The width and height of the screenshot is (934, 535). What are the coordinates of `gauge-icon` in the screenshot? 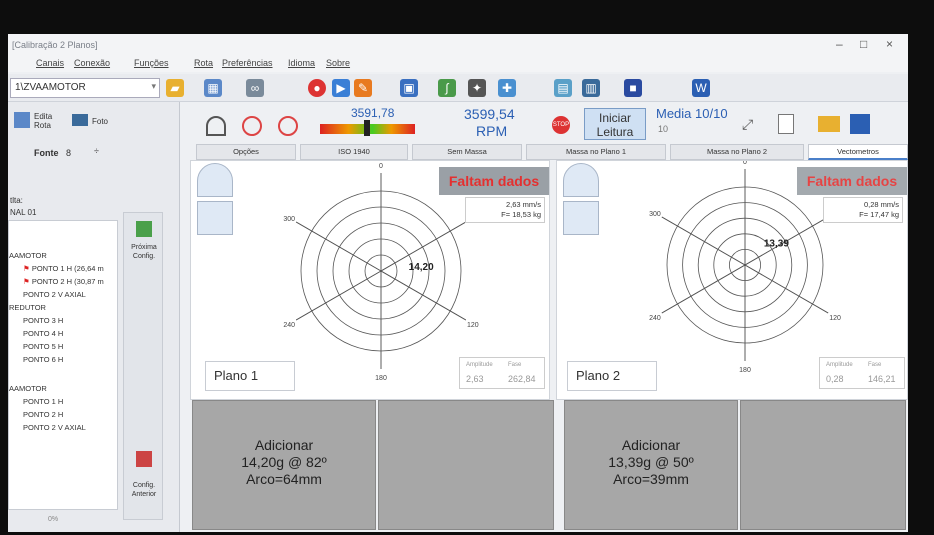 It's located at (216, 126).